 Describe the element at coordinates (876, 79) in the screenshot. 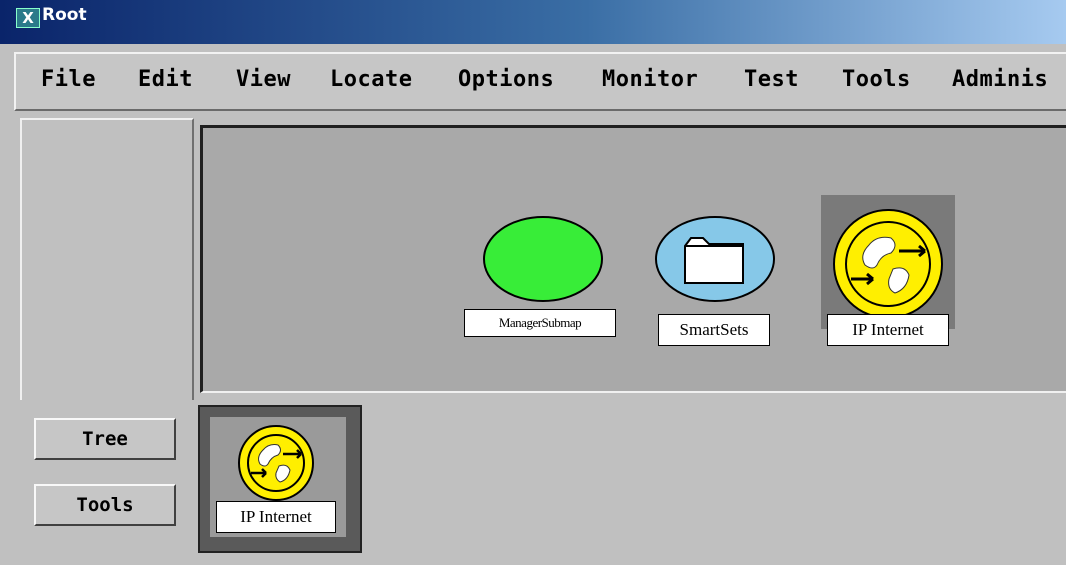

I see `menu-tools: Tools` at that location.